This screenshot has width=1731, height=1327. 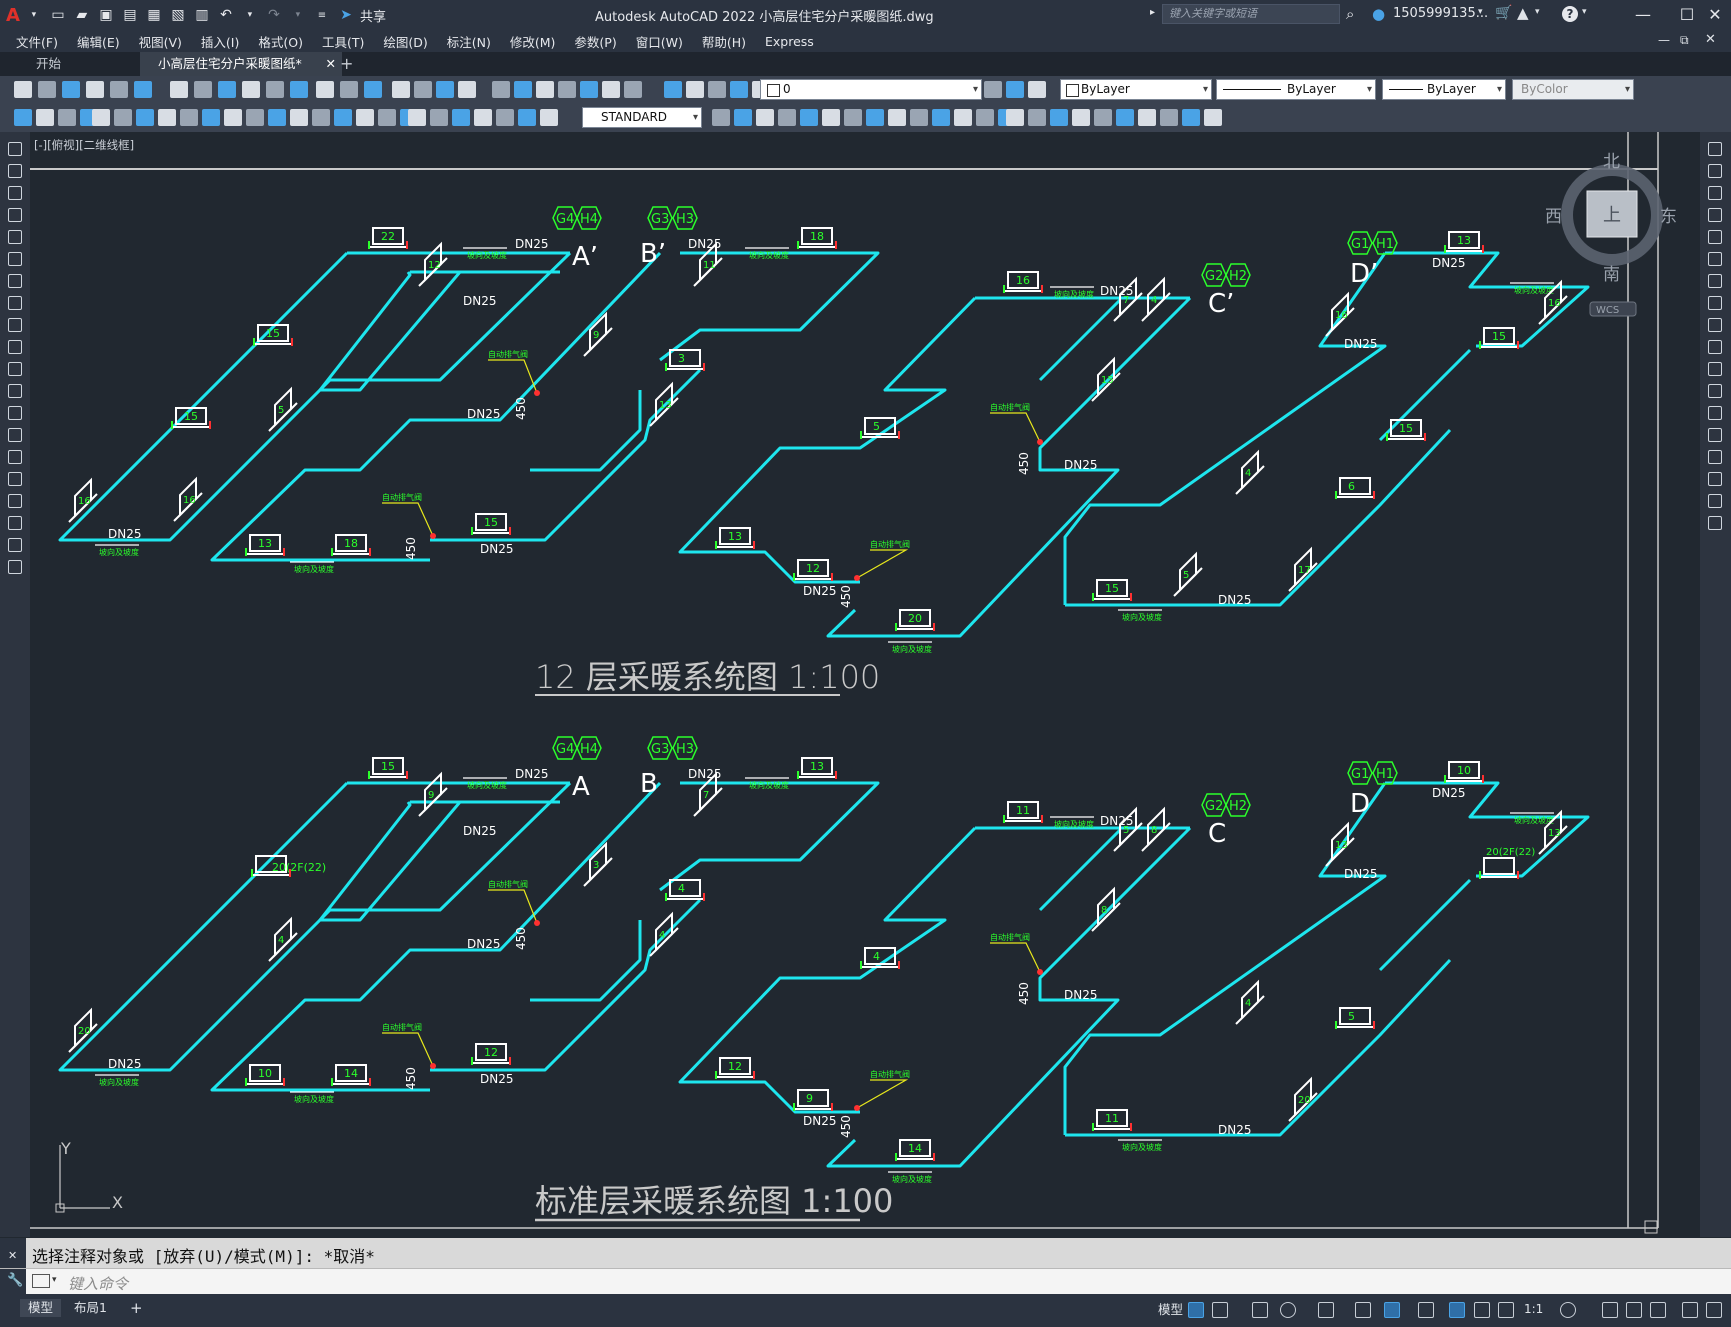 I want to click on tab-start: 开始, so click(x=87, y=64).